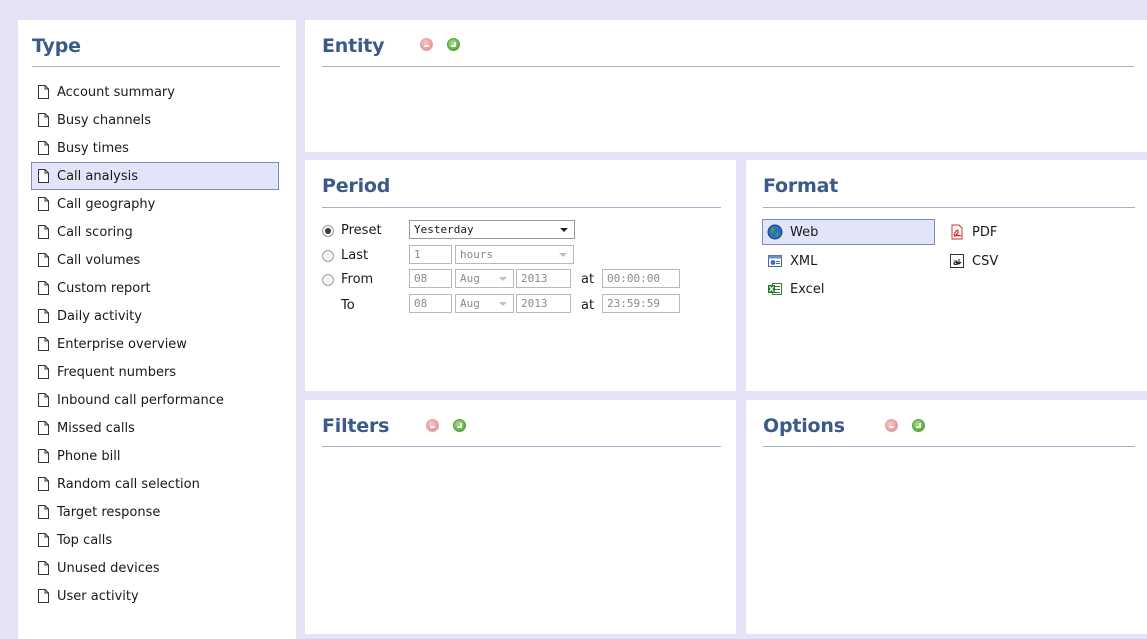  Describe the element at coordinates (543, 303) in the screenshot. I see `to-year-field: 2013` at that location.